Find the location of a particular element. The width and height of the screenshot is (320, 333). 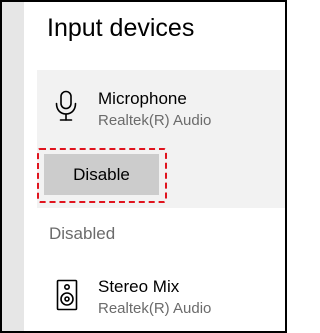

device-name: Microphone is located at coordinates (142, 98).